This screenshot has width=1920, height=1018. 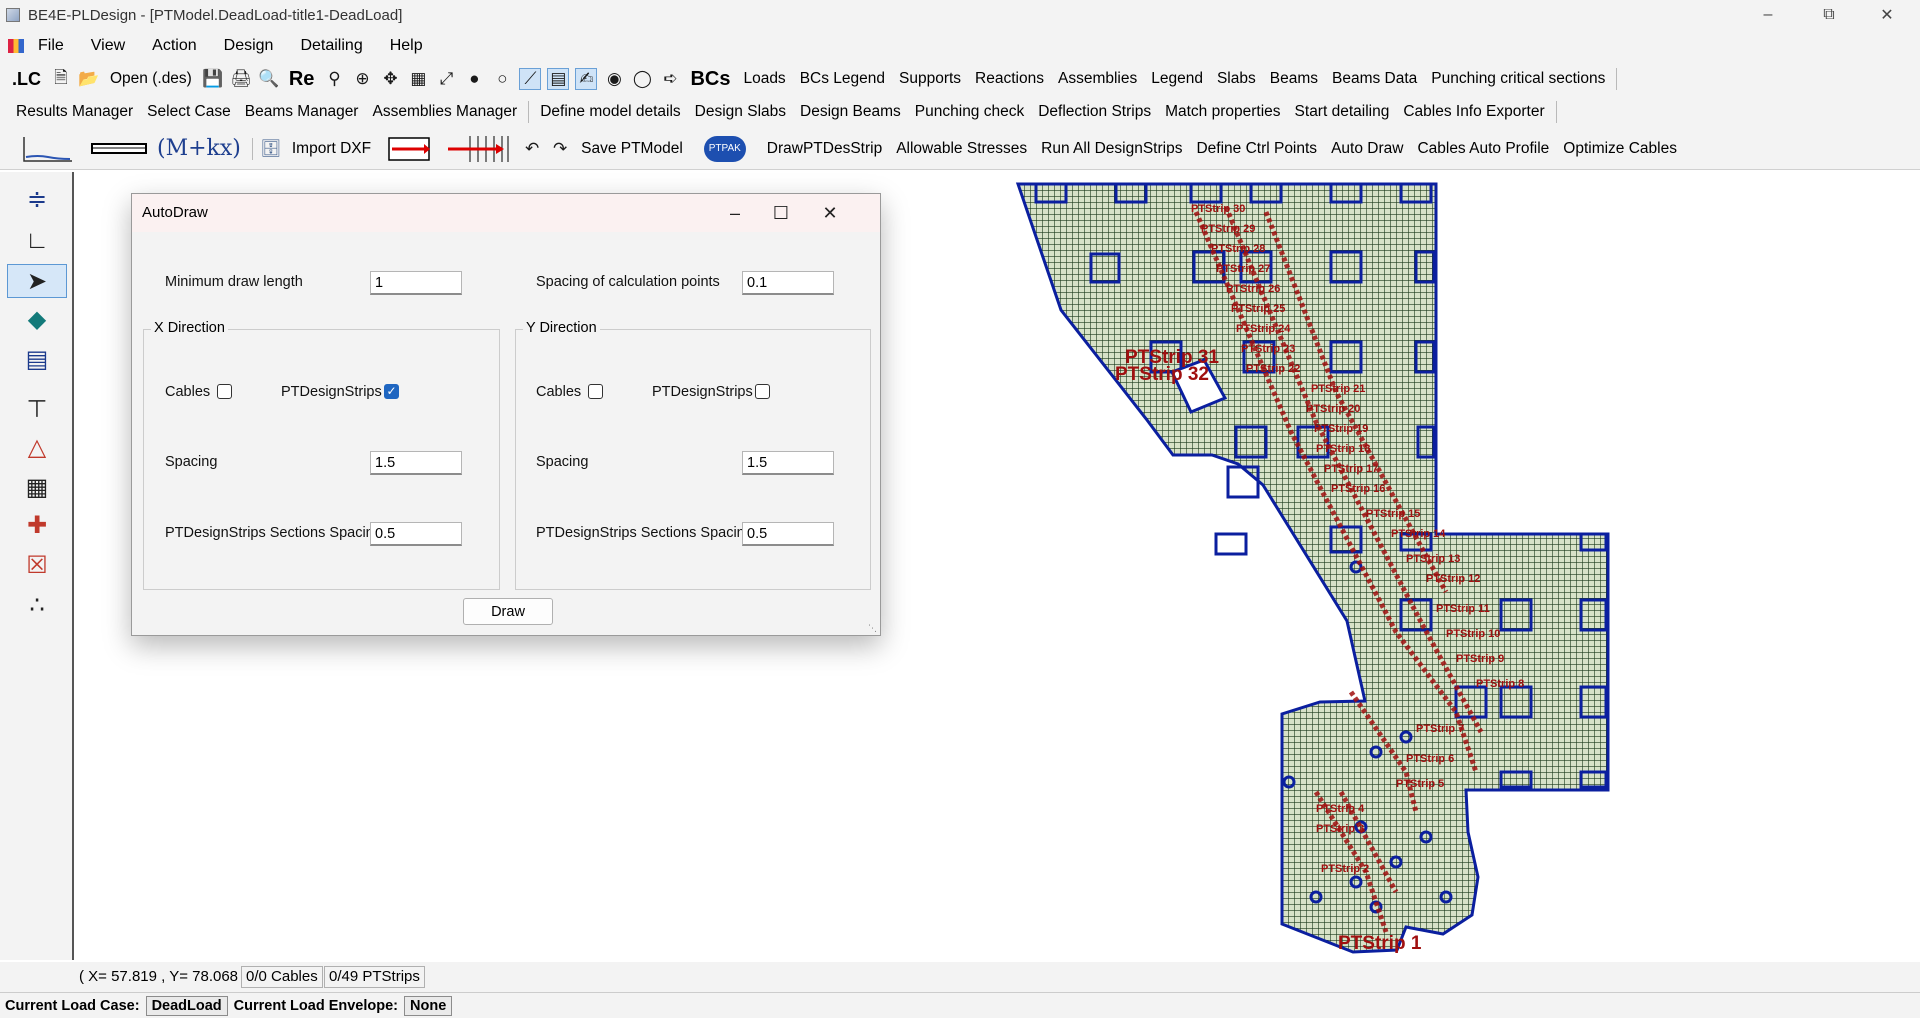 I want to click on load-case-button: .LC, so click(x=26, y=79).